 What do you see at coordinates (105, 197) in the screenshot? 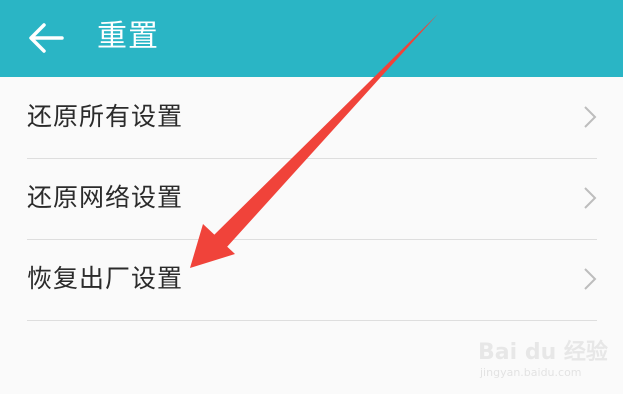
I see `list-item-label: 还原网络设置` at bounding box center [105, 197].